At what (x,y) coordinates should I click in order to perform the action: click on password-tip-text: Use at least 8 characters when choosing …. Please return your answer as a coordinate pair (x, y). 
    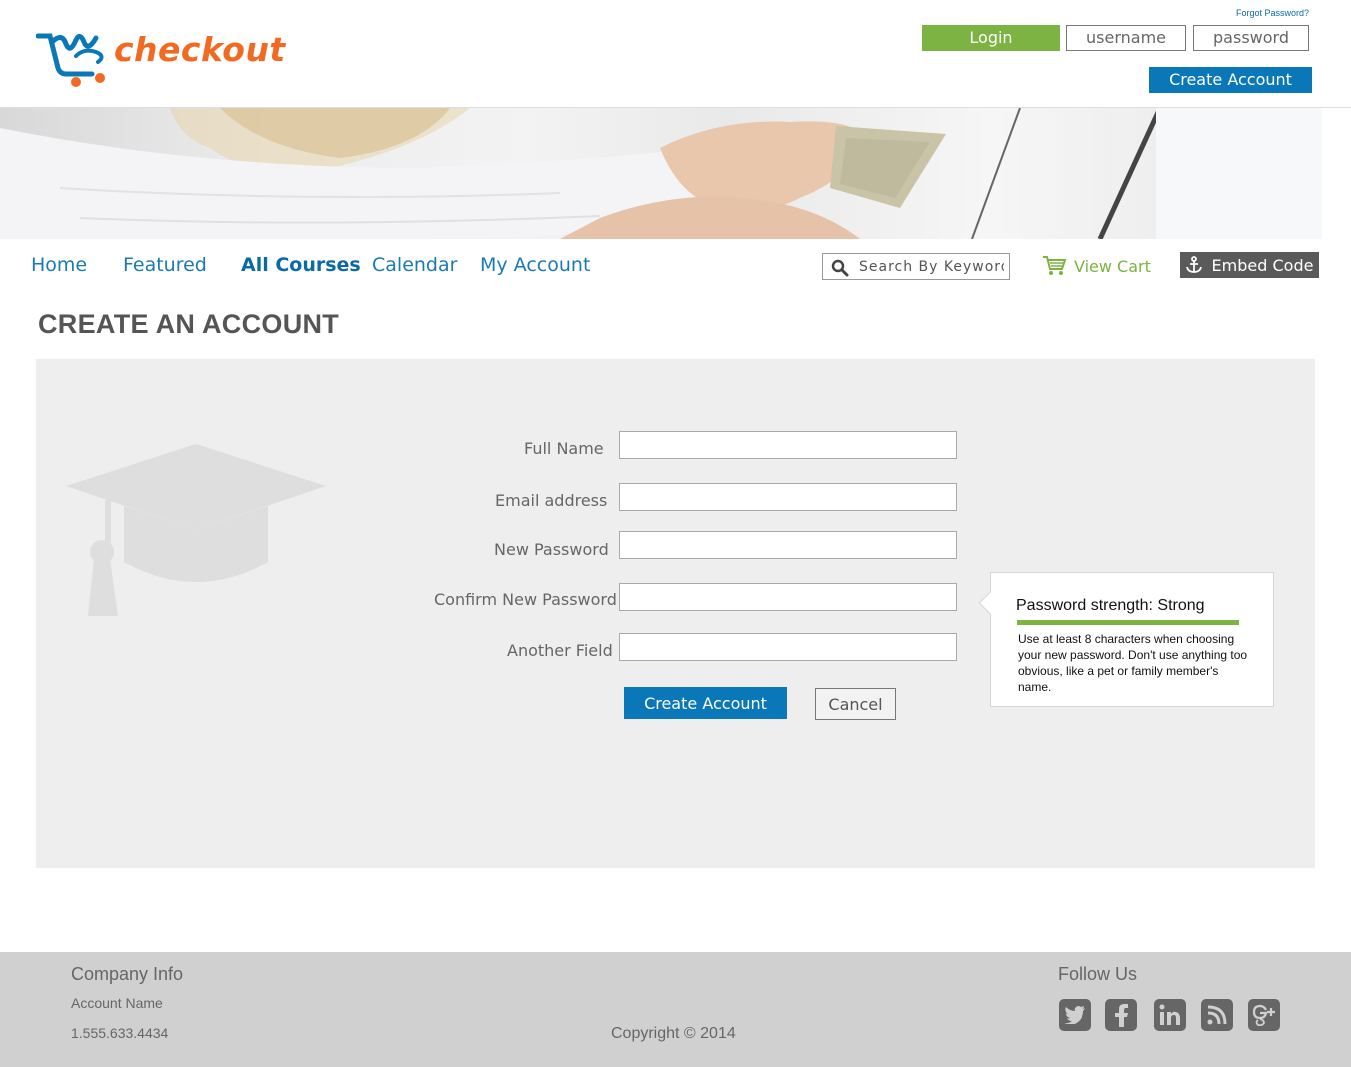
    Looking at the image, I should click on (1133, 663).